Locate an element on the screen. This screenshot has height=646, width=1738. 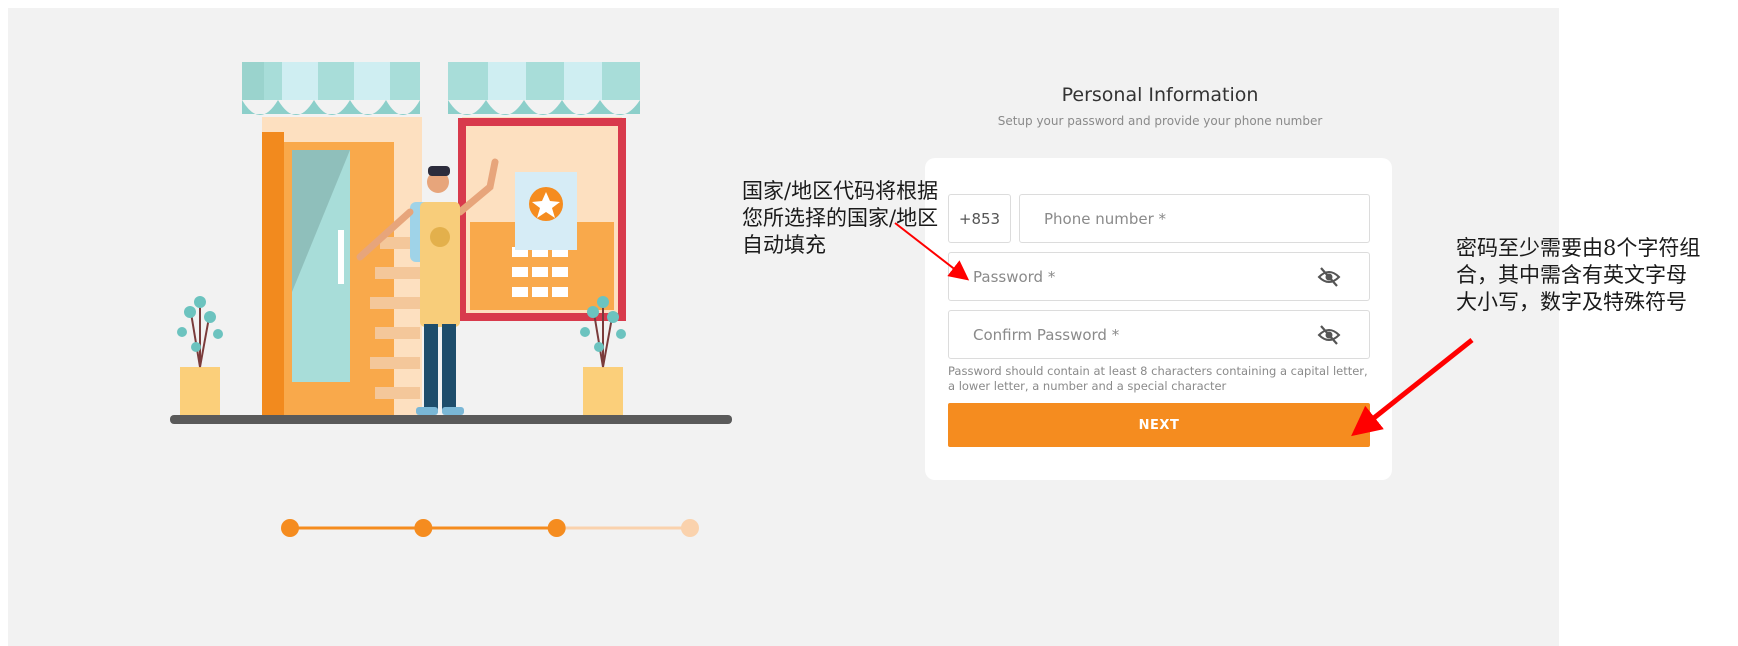
password-field is located at coordinates (1159, 276).